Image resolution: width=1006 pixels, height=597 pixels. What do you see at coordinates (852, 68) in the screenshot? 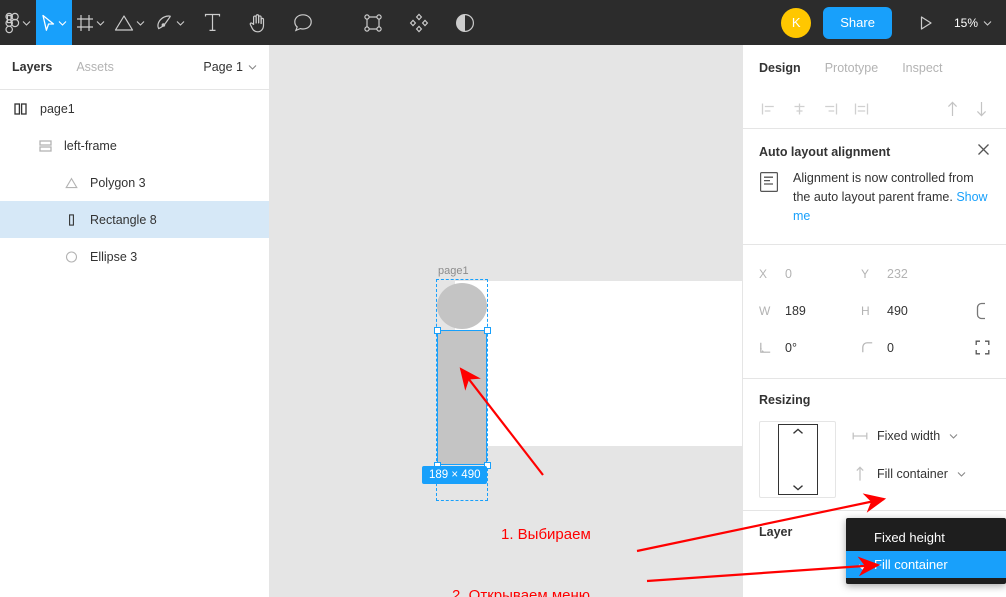
I see `tab-prototype: Prototype` at bounding box center [852, 68].